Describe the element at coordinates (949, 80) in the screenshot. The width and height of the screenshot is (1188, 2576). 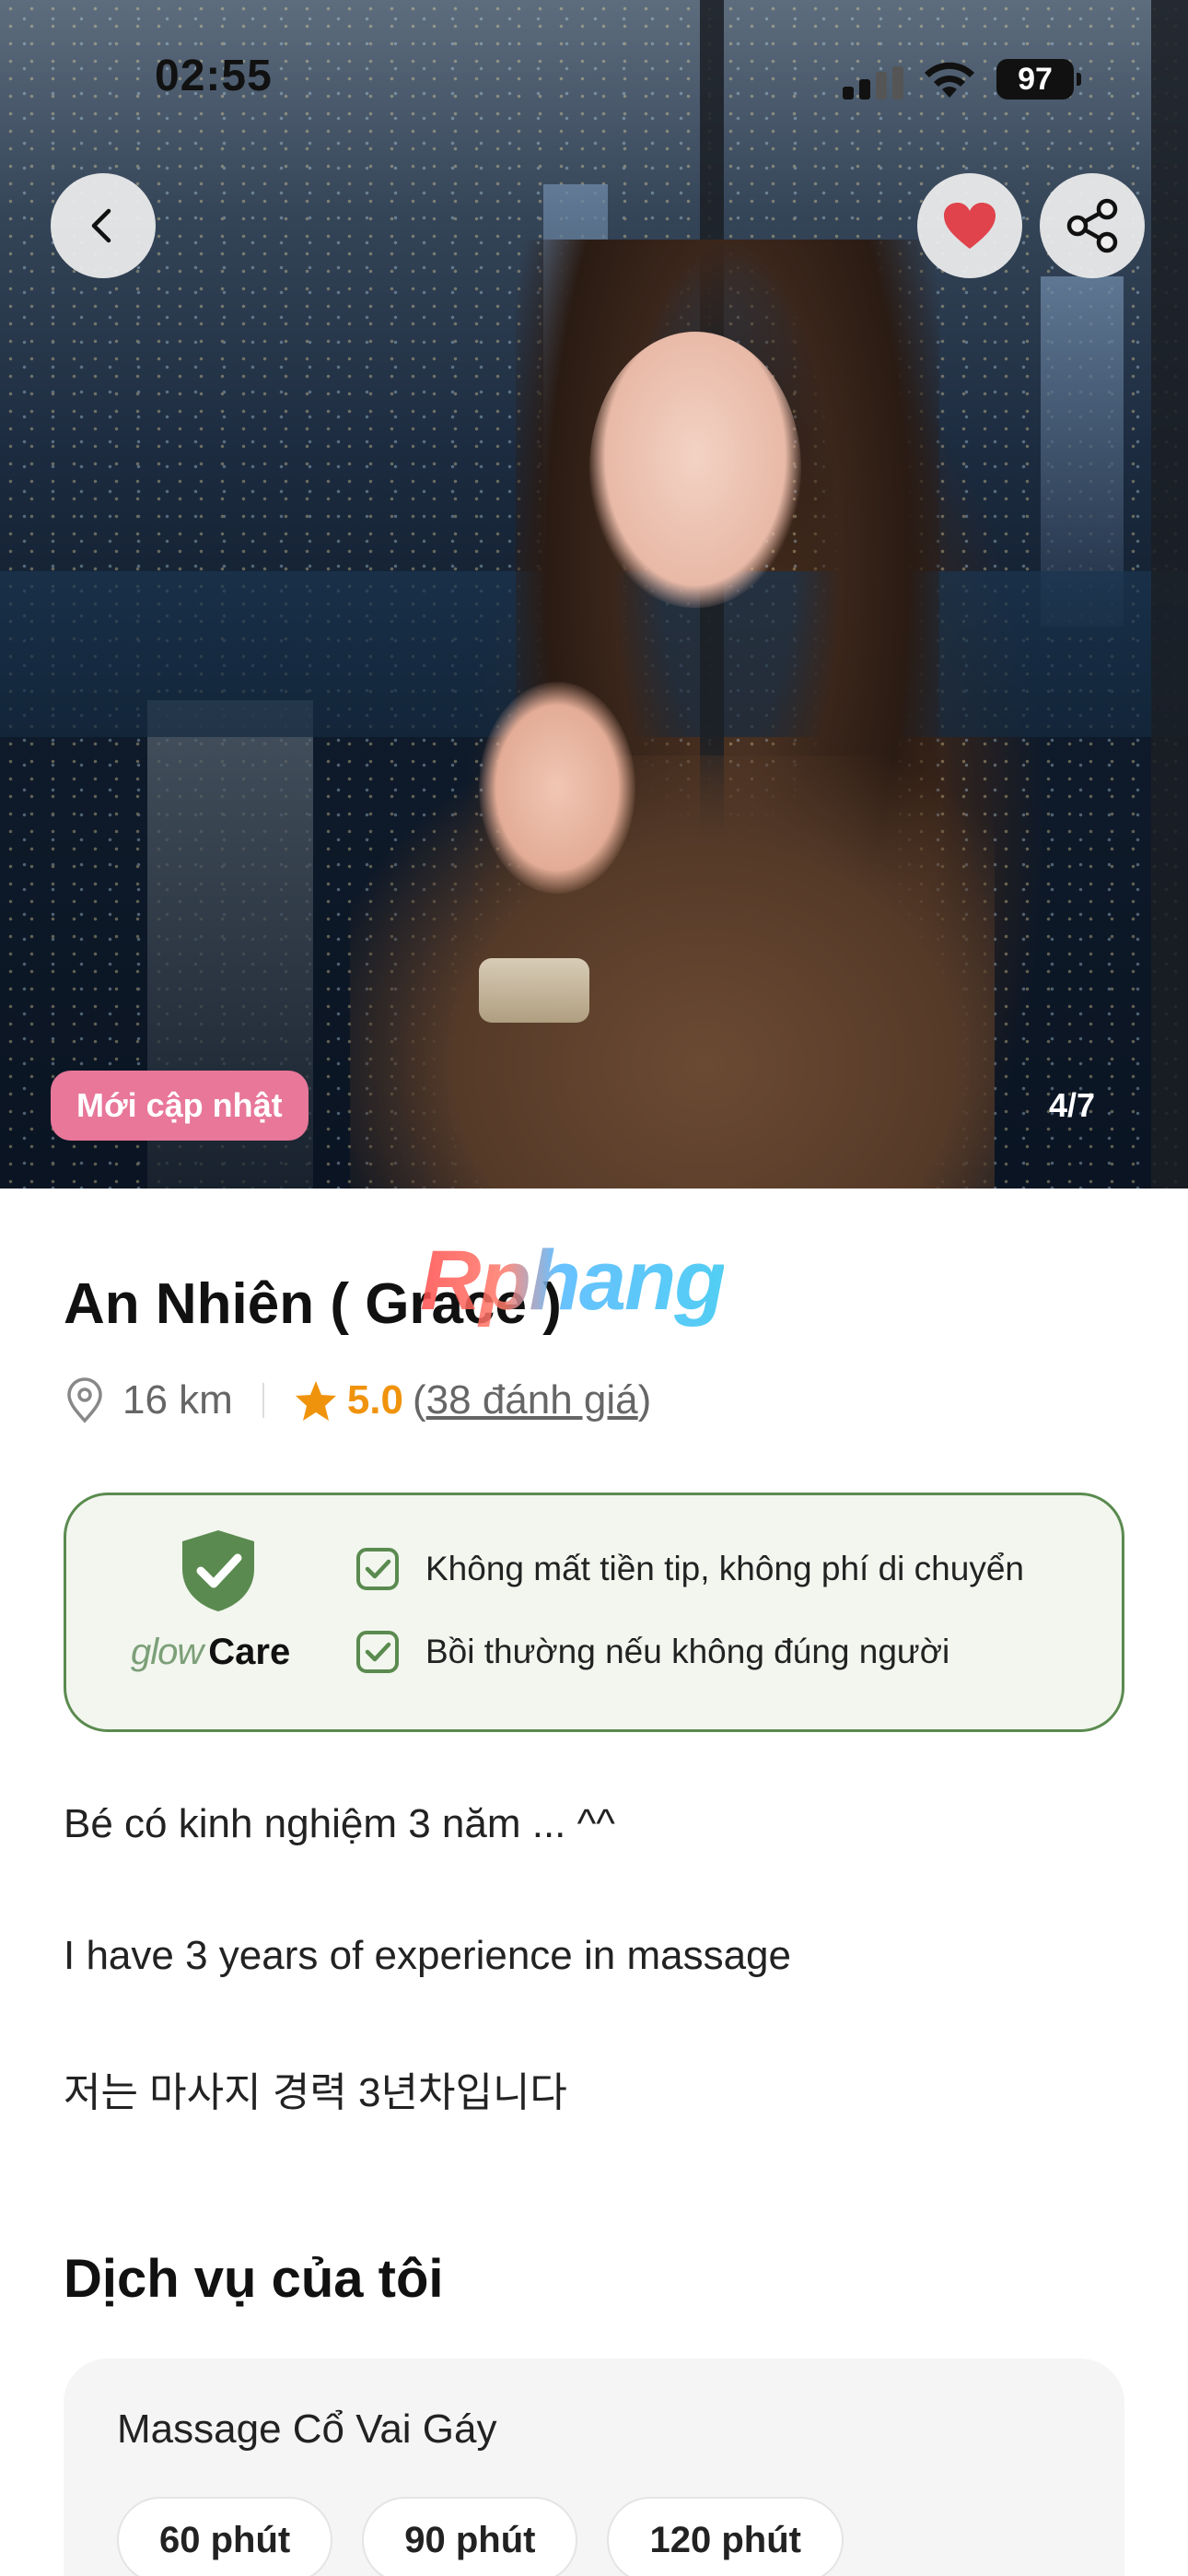
I see `wifi-icon` at that location.